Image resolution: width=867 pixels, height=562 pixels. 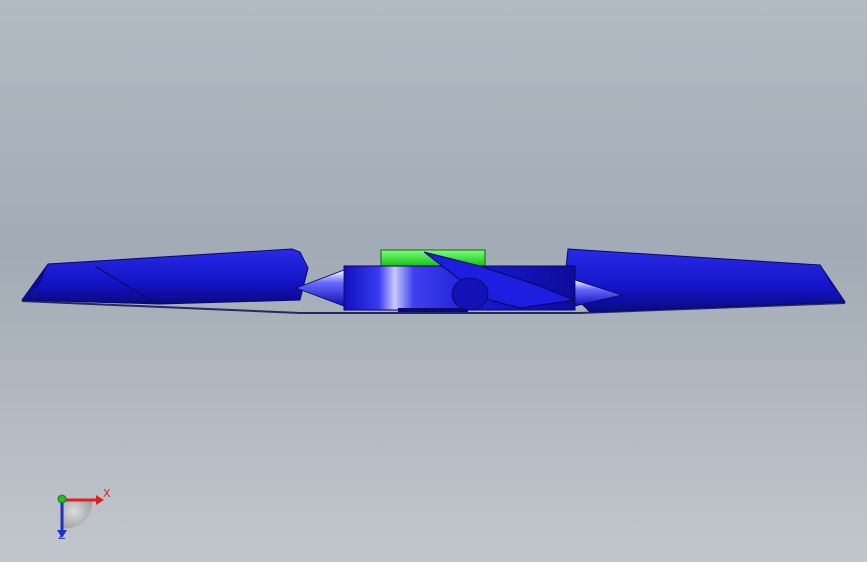 I want to click on triad-x-label: X, so click(x=107, y=493).